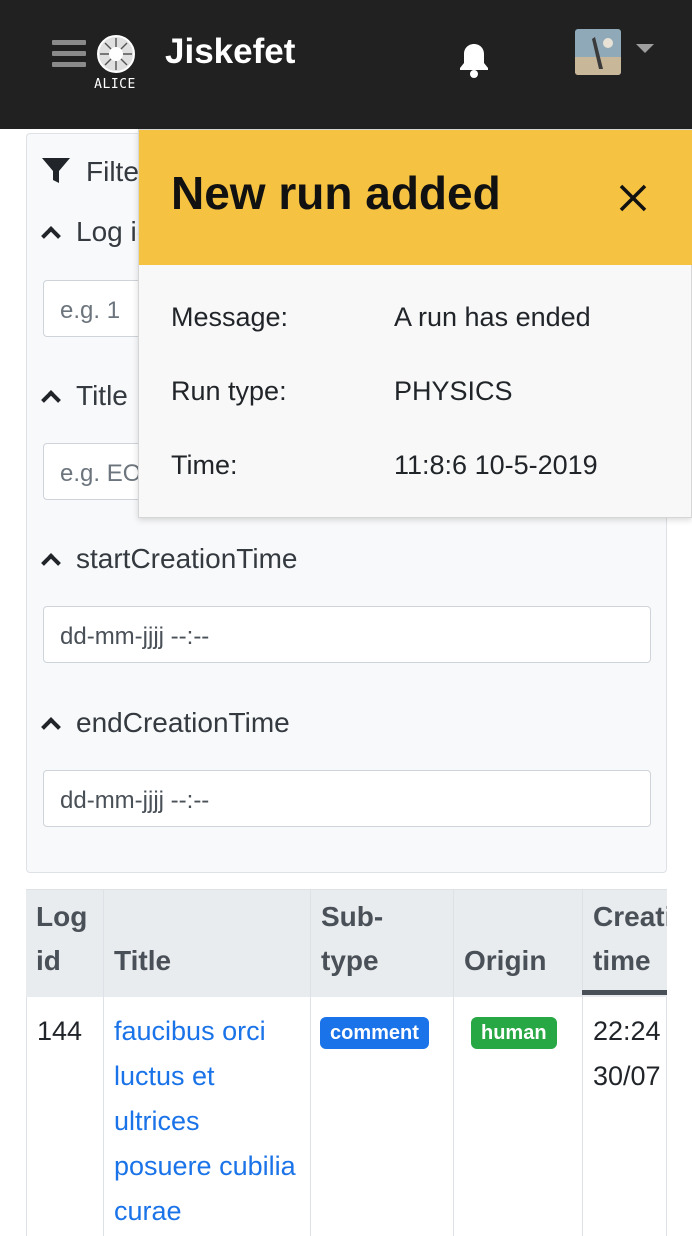 The width and height of the screenshot is (692, 1236). I want to click on user-avatar, so click(598, 52).